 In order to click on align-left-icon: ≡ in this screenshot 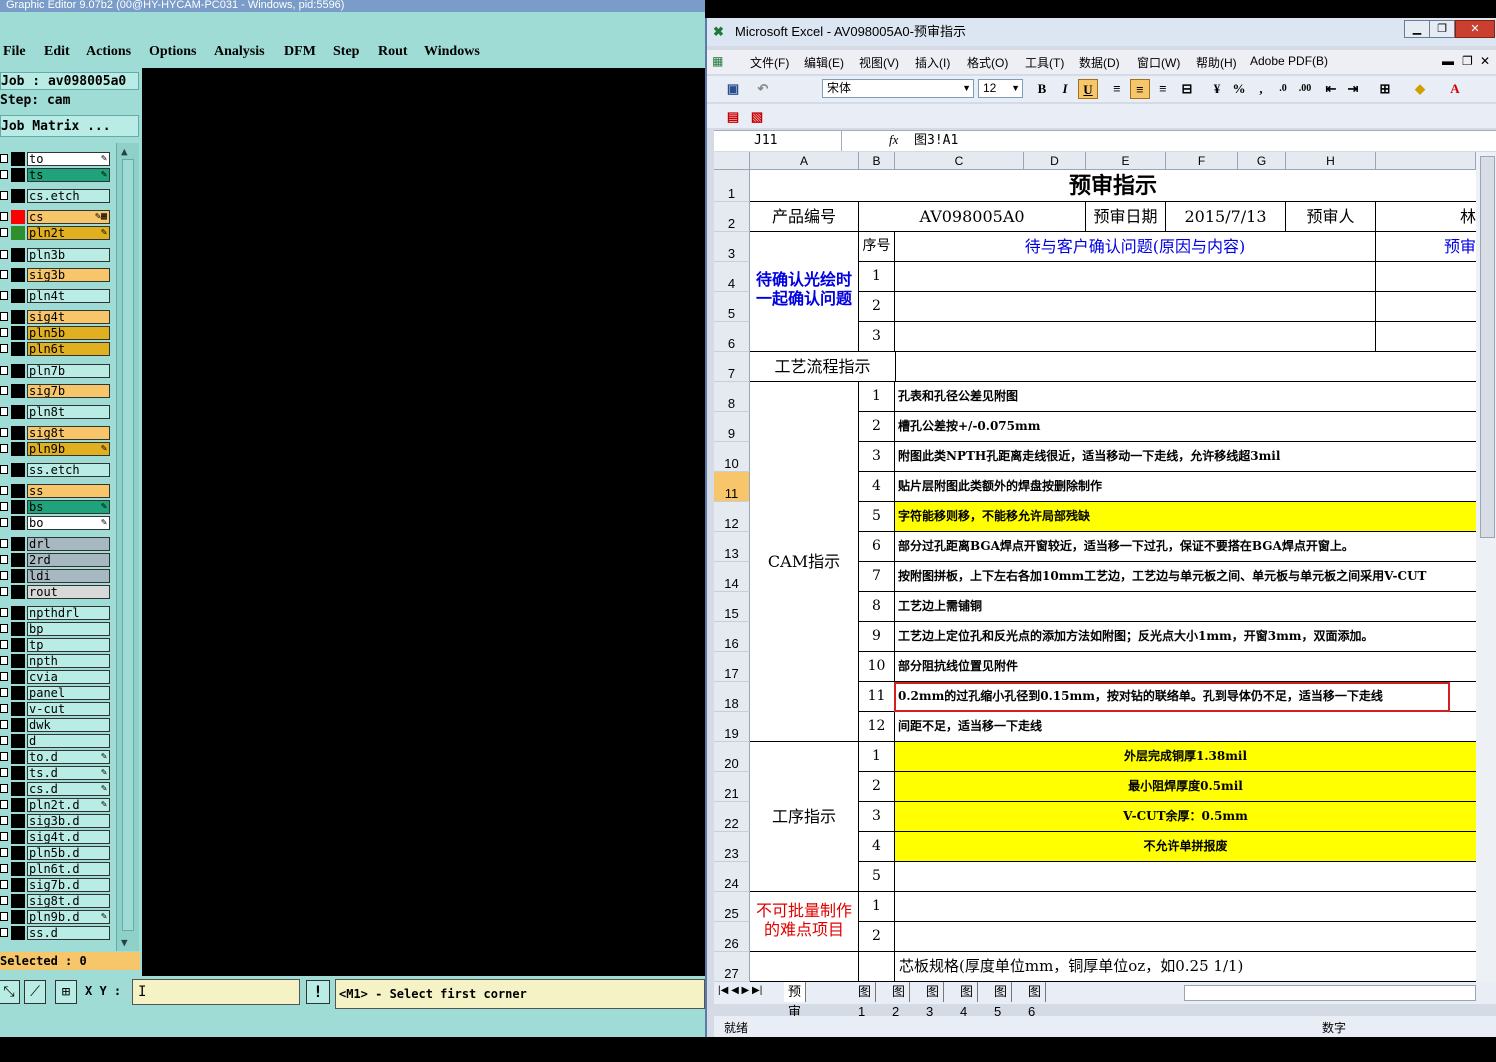, I will do `click(1117, 89)`.